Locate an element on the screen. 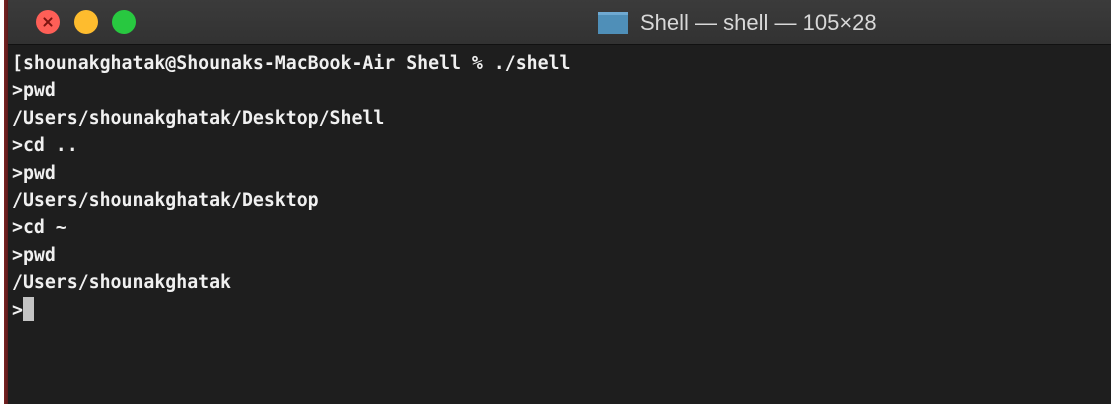 This screenshot has height=404, width=1119. folder-icon is located at coordinates (613, 23).